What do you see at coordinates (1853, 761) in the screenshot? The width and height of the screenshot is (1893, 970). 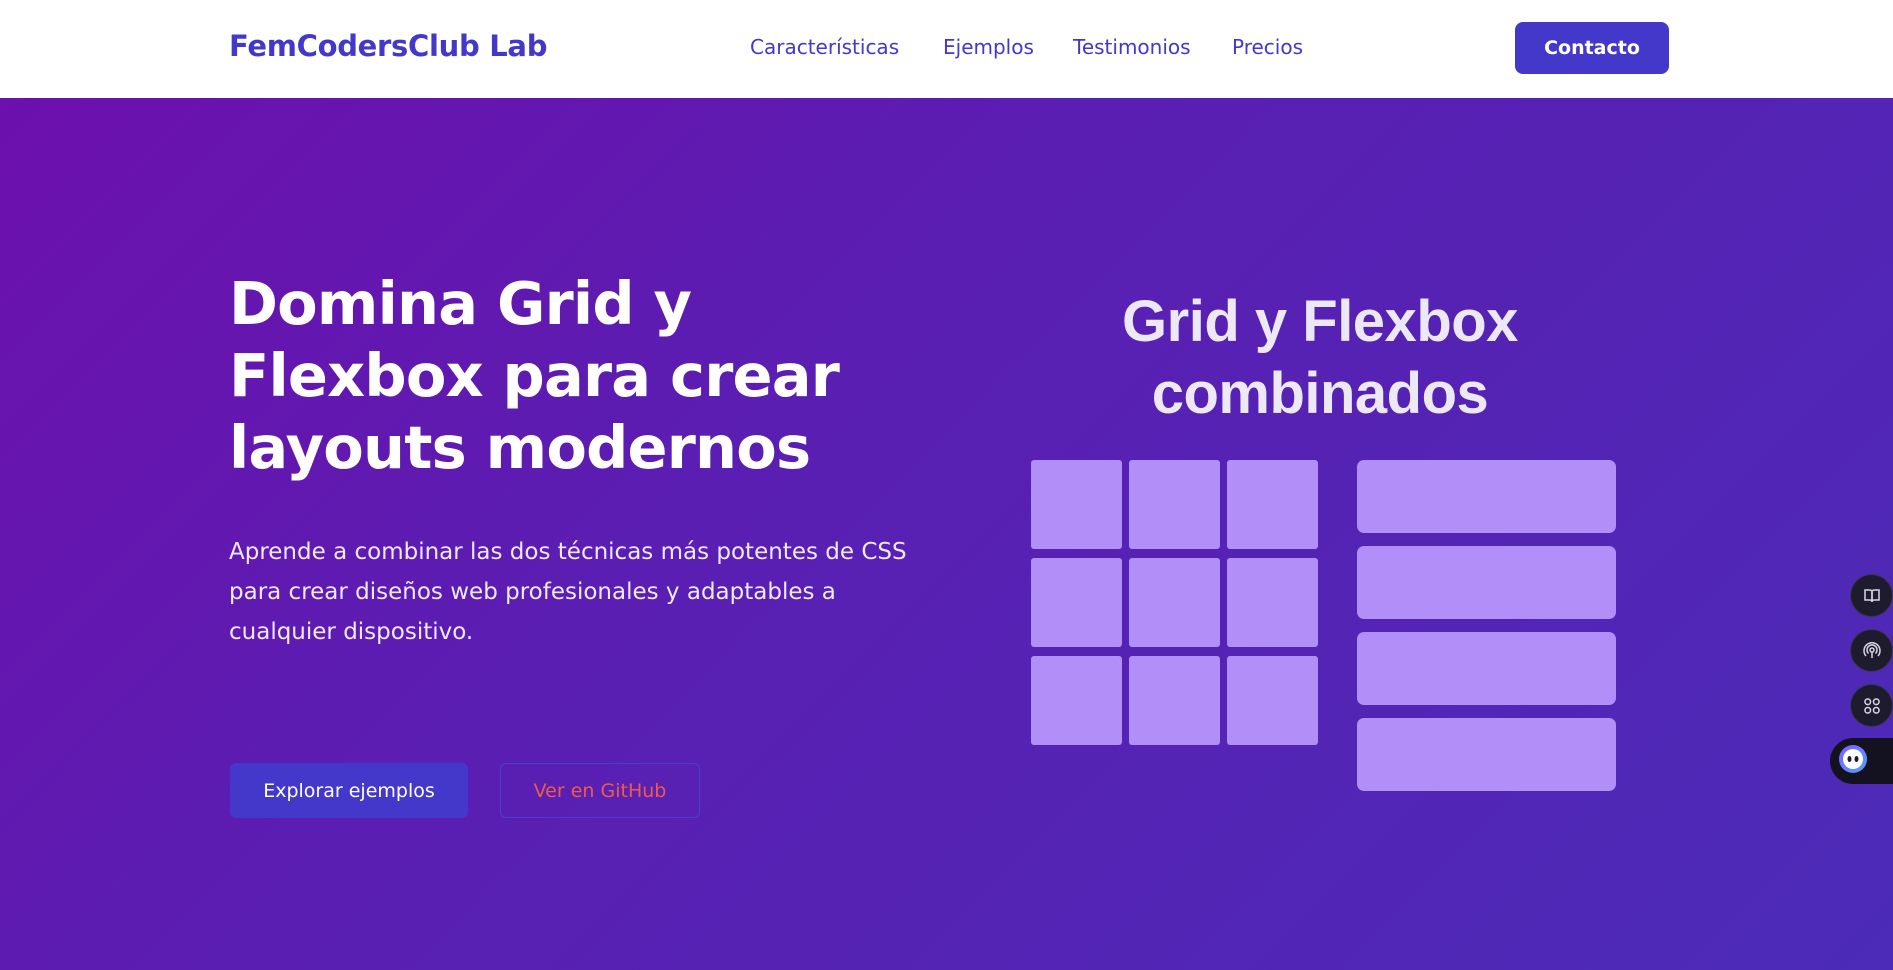 I see `assistant-face-icon` at bounding box center [1853, 761].